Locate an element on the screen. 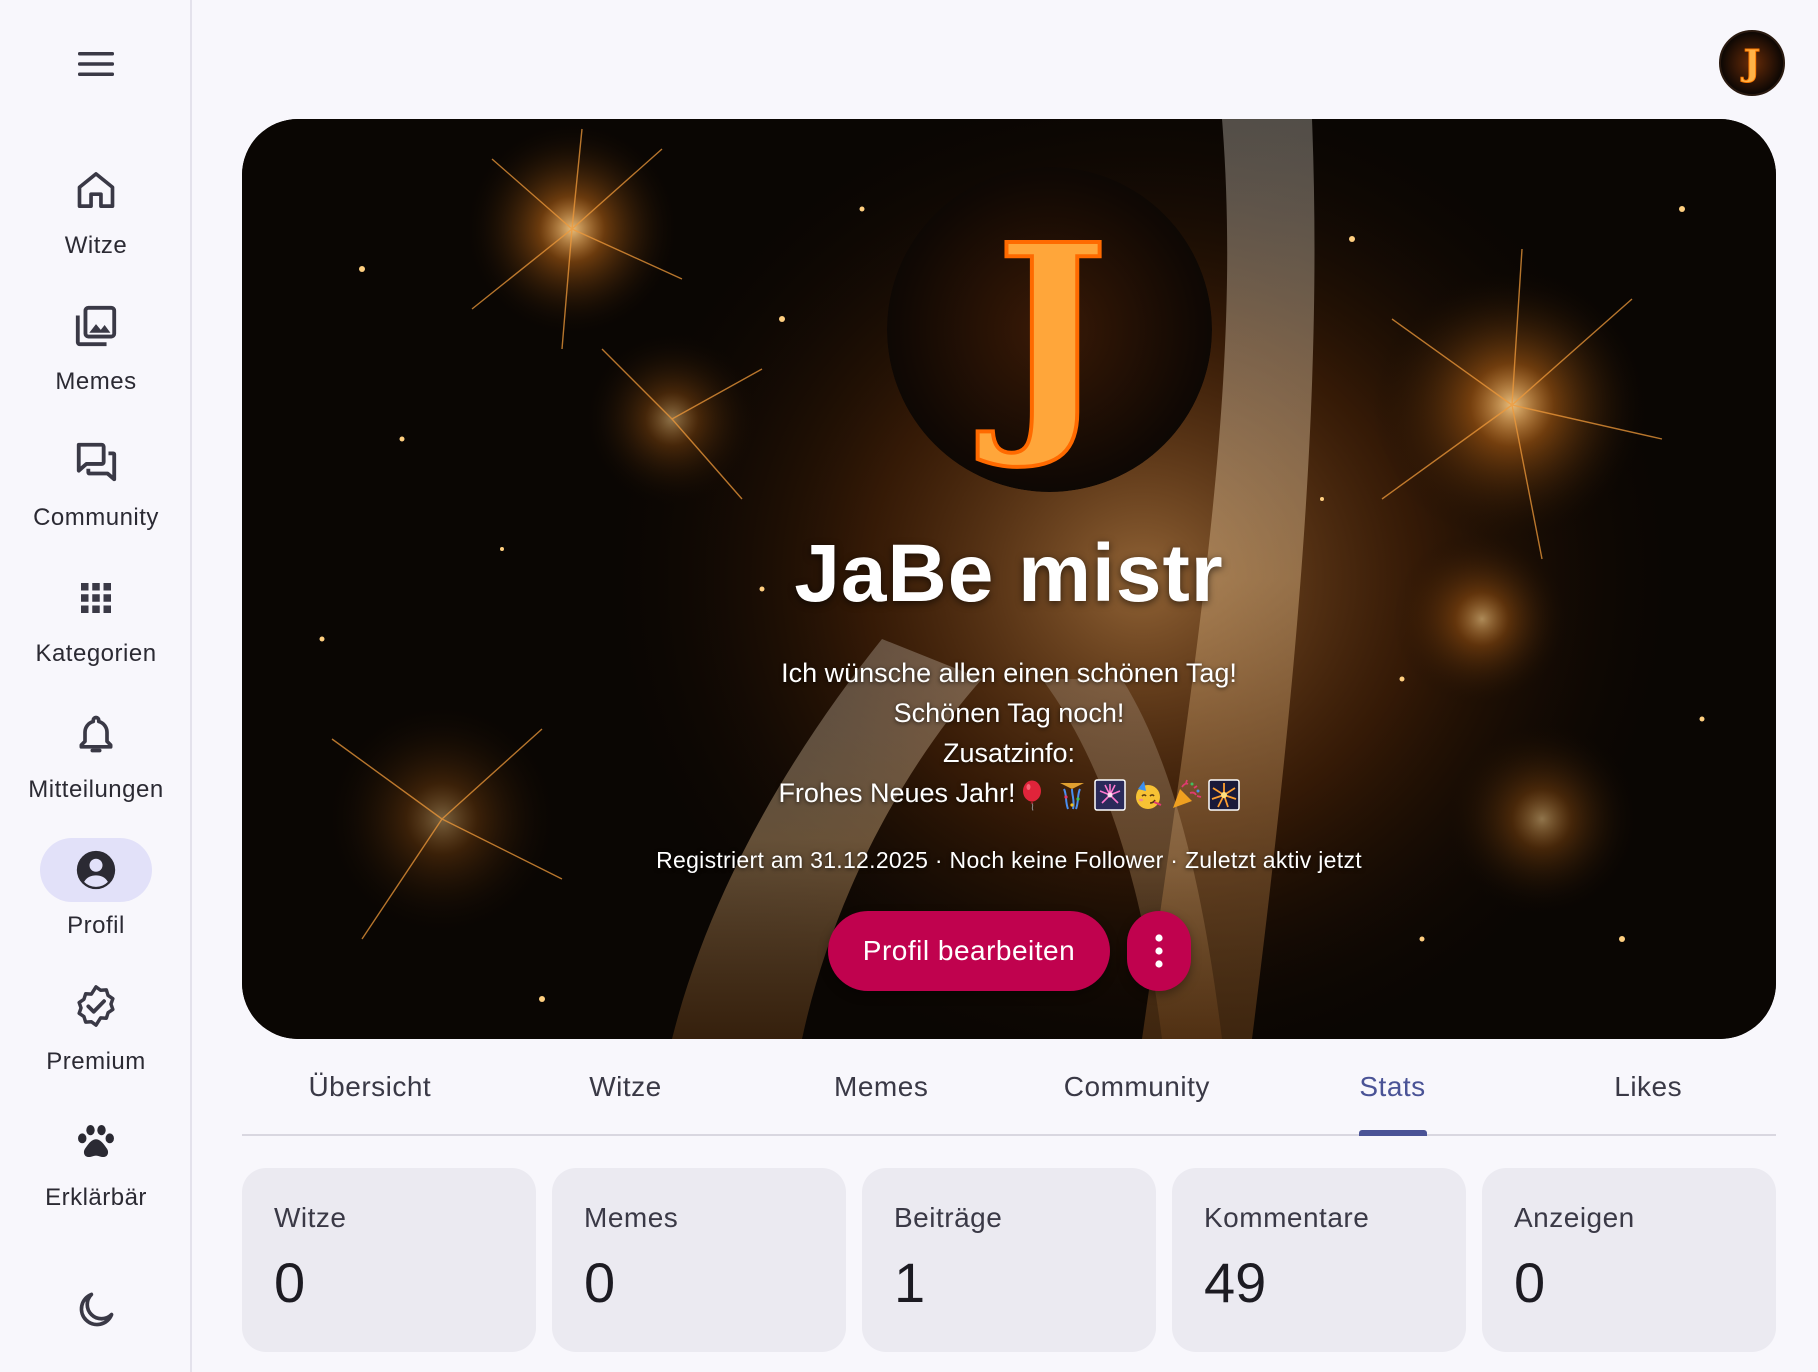  tab-label: Likes is located at coordinates (1648, 1086).